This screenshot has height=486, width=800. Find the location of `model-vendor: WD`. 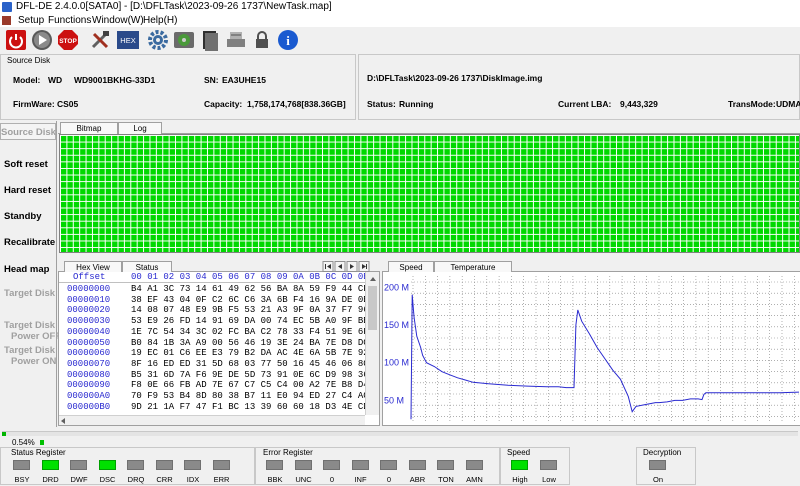

model-vendor: WD is located at coordinates (55, 80).